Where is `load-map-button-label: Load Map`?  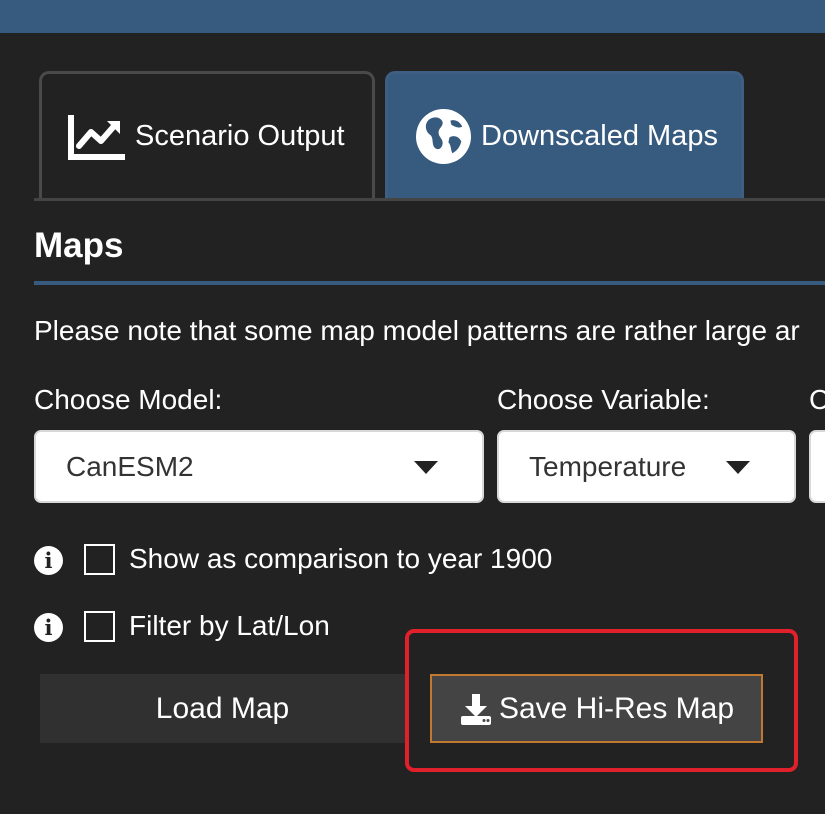 load-map-button-label: Load Map is located at coordinates (222, 708).